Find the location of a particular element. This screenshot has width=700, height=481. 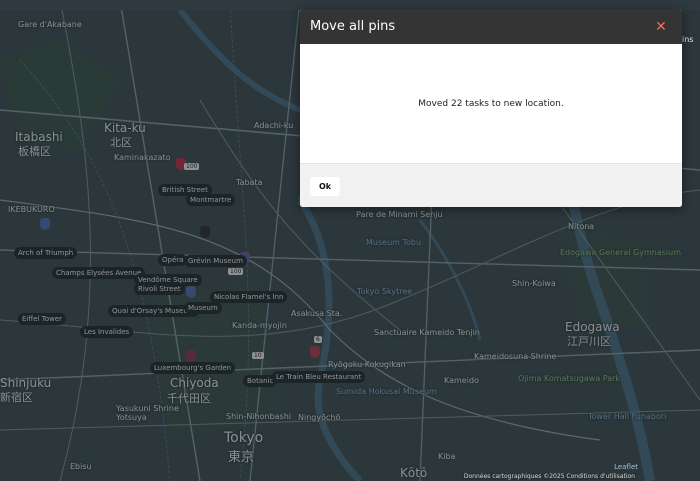

place-label: Asakusa Sta. is located at coordinates (317, 313).